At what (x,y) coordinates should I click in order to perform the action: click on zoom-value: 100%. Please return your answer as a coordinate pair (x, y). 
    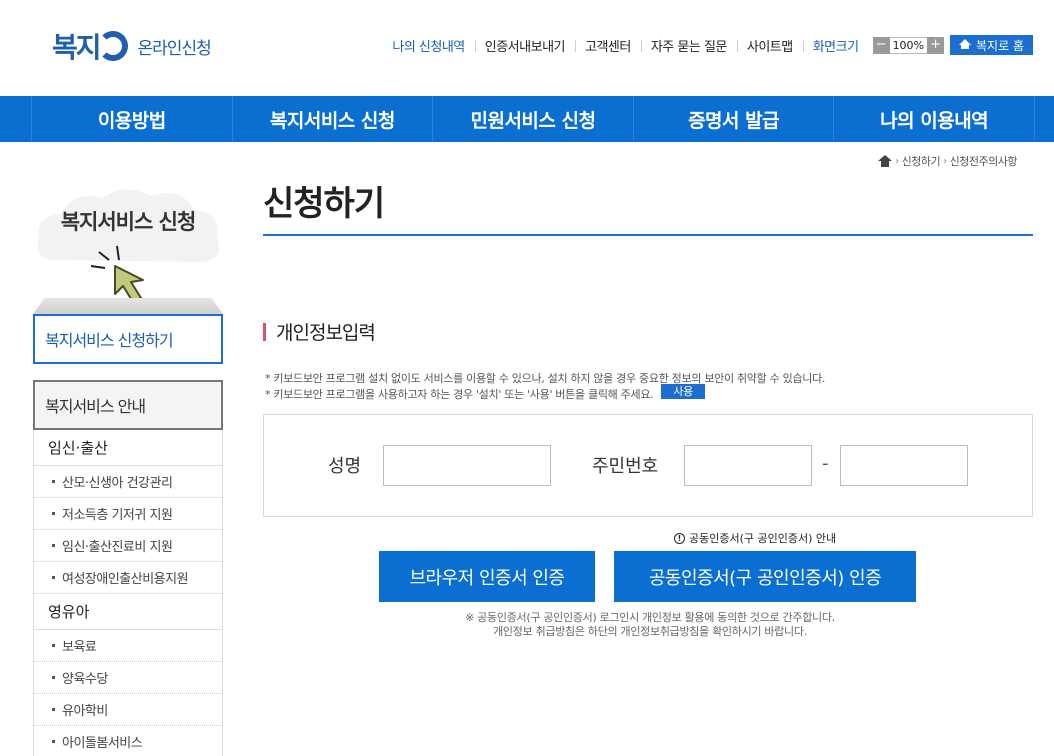
    Looking at the image, I should click on (908, 45).